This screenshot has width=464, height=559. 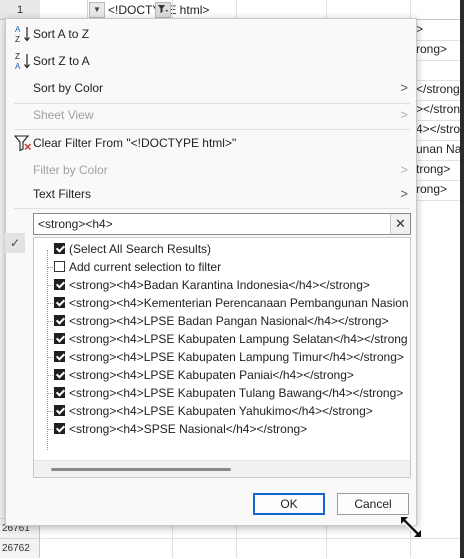 What do you see at coordinates (47, 350) in the screenshot?
I see `tree-connector` at bounding box center [47, 350].